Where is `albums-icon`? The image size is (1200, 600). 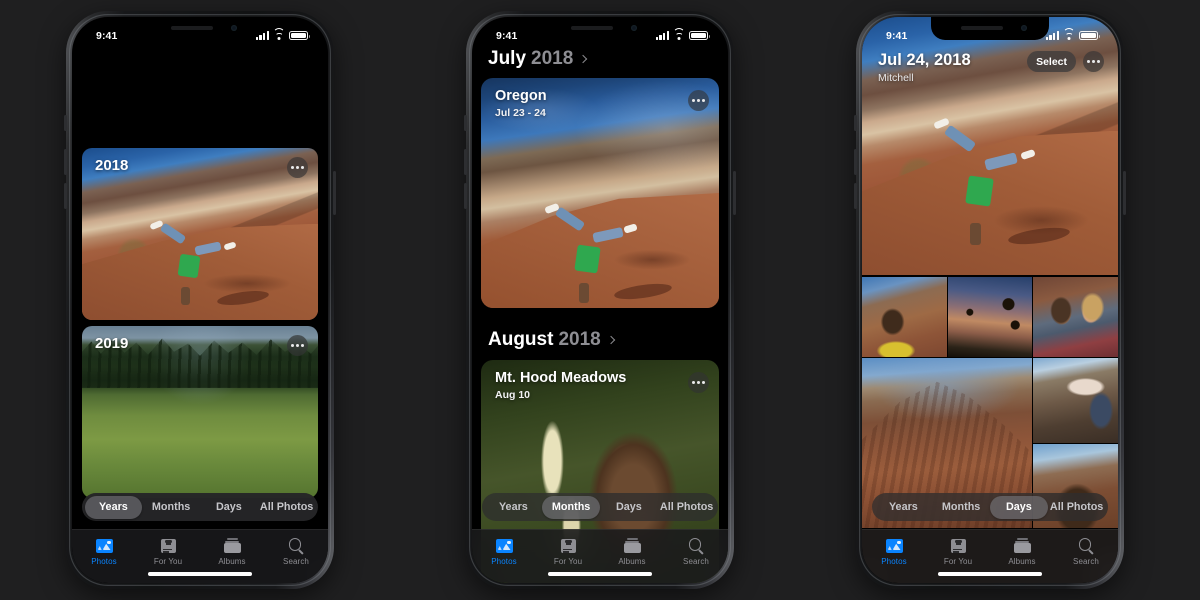
albums-icon is located at coordinates (632, 545).